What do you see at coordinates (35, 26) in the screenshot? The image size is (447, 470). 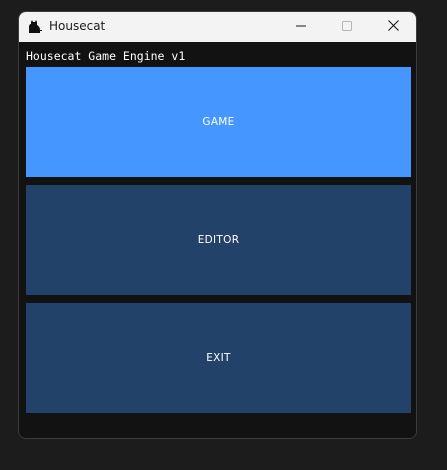 I see `cat-icon` at bounding box center [35, 26].